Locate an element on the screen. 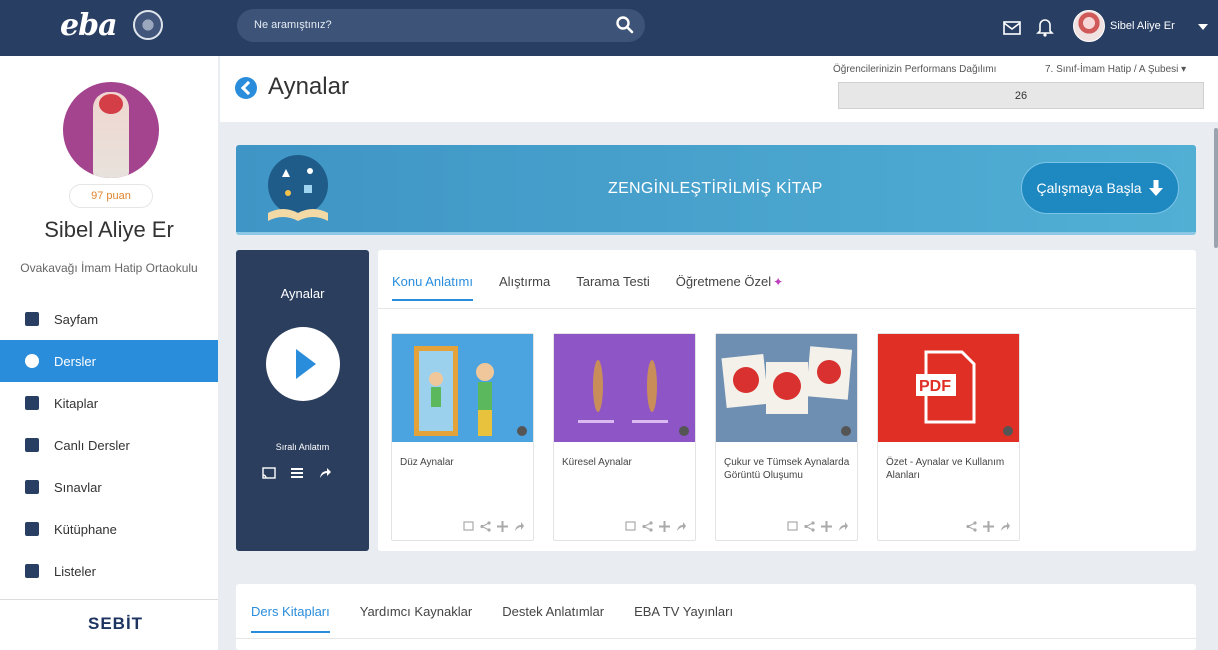 Image resolution: width=1218 pixels, height=650 pixels. play-panel-subtitle: Sıralı Anlatım is located at coordinates (302, 447).